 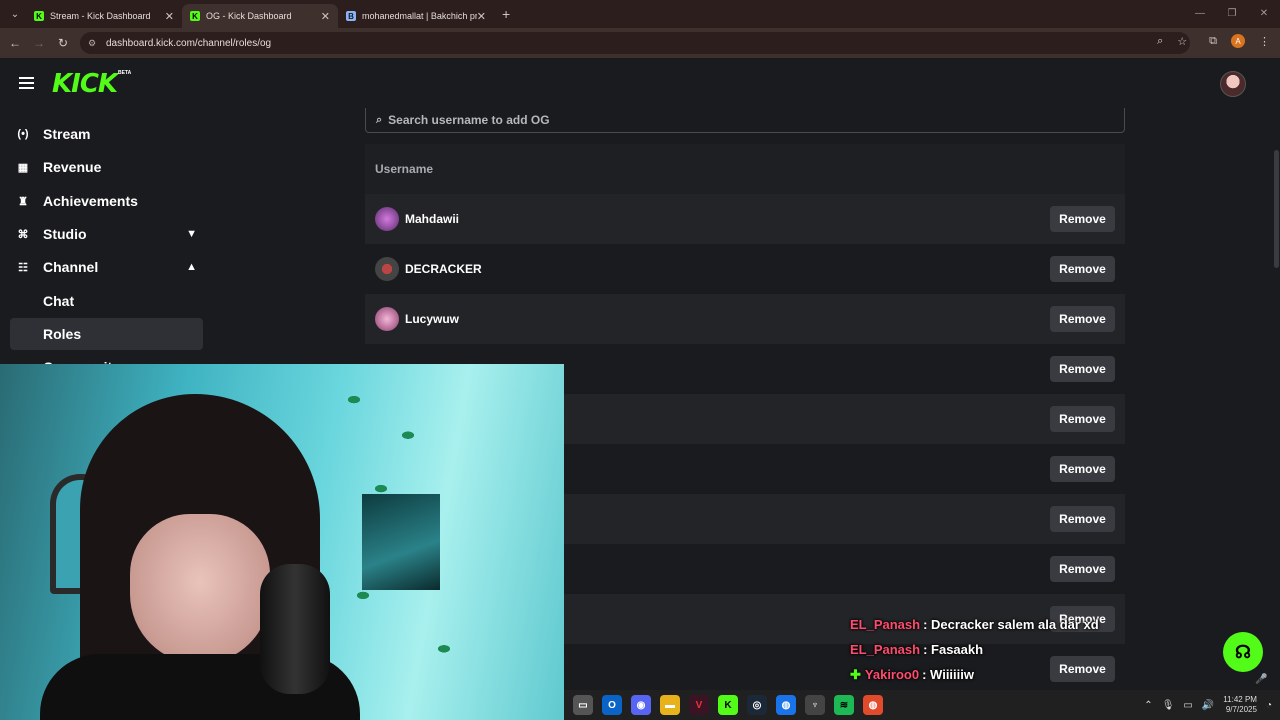 I want to click on chrome-icon: ◍, so click(x=786, y=705).